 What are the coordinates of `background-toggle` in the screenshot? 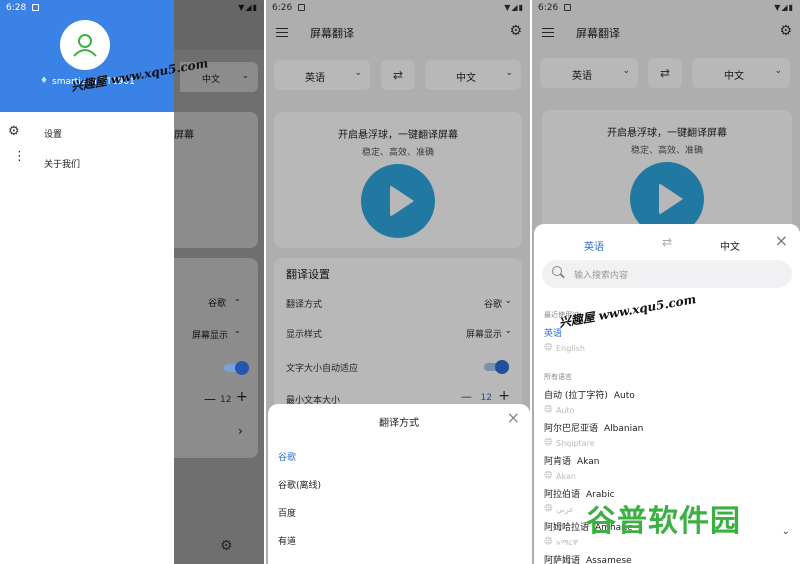 It's located at (236, 368).